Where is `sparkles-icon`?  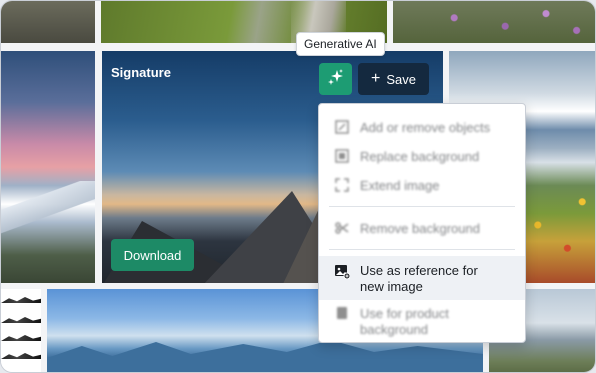
sparkles-icon is located at coordinates (336, 79).